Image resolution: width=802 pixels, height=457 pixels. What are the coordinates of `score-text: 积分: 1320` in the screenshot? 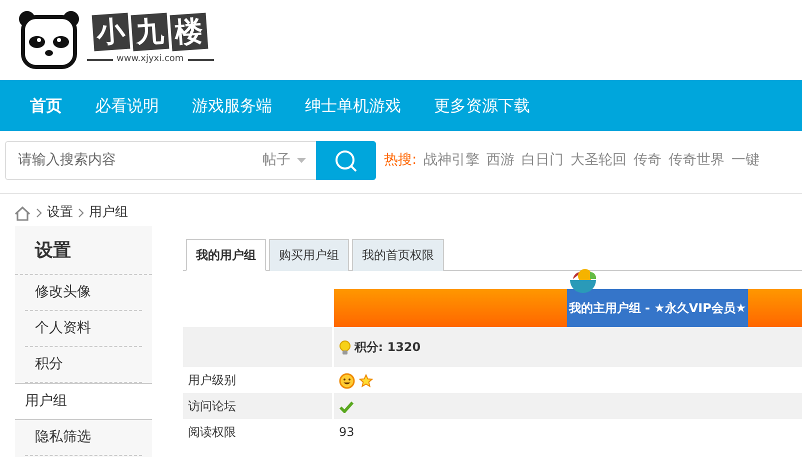 It's located at (387, 347).